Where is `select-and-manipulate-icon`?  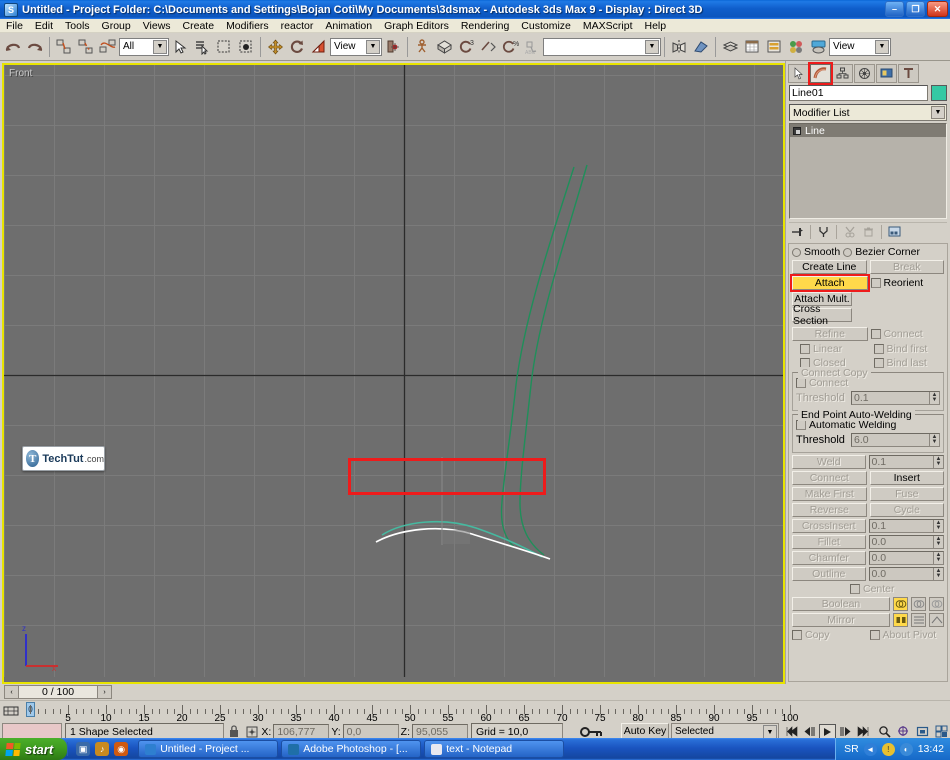
select-and-manipulate-icon is located at coordinates (422, 47).